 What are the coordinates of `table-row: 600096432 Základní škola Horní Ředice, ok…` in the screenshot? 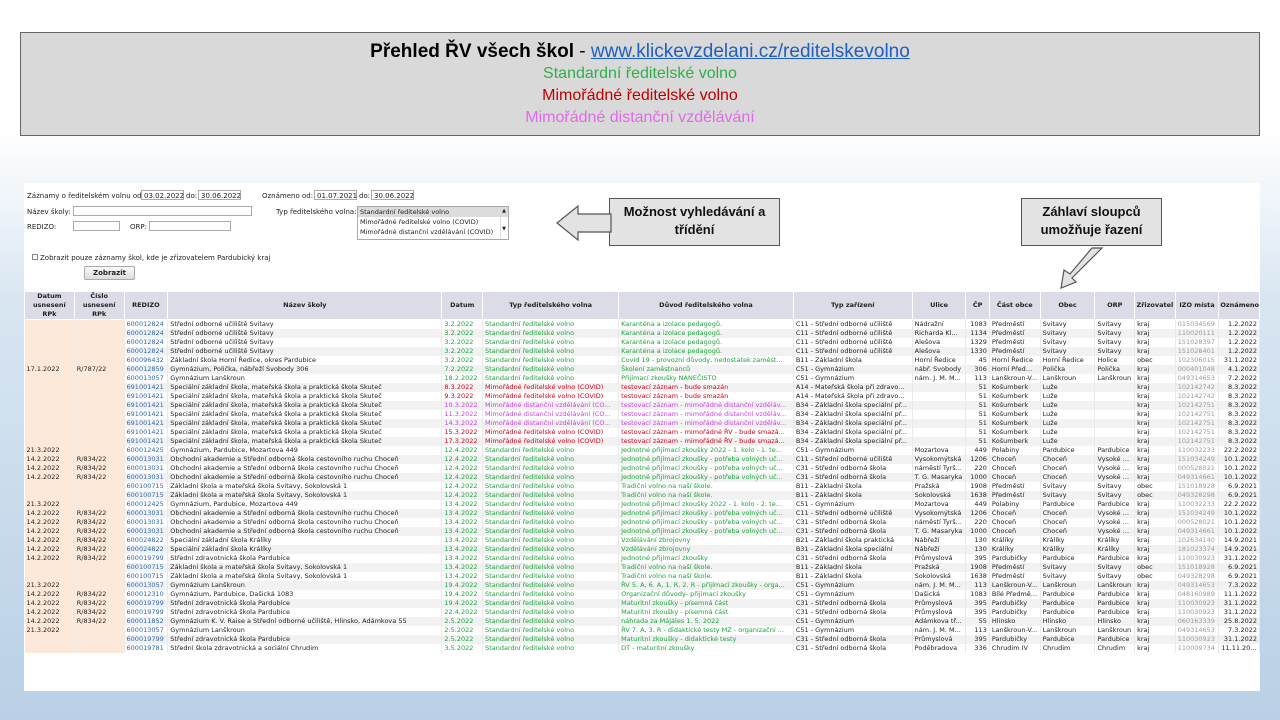 It's located at (642, 360).